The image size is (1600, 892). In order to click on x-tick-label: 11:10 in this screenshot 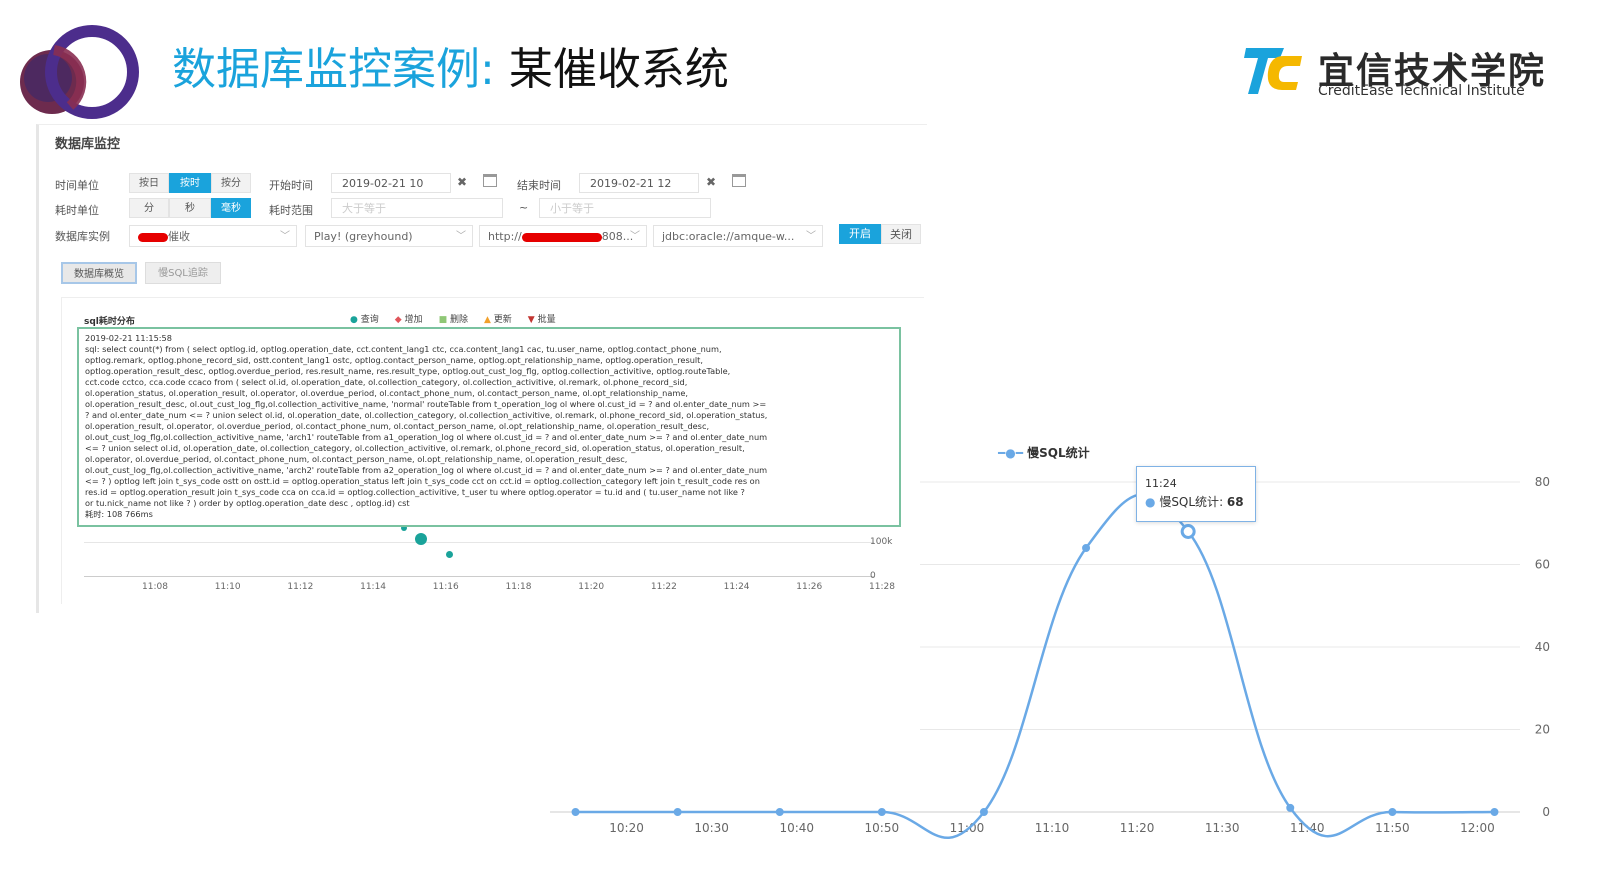, I will do `click(1052, 828)`.